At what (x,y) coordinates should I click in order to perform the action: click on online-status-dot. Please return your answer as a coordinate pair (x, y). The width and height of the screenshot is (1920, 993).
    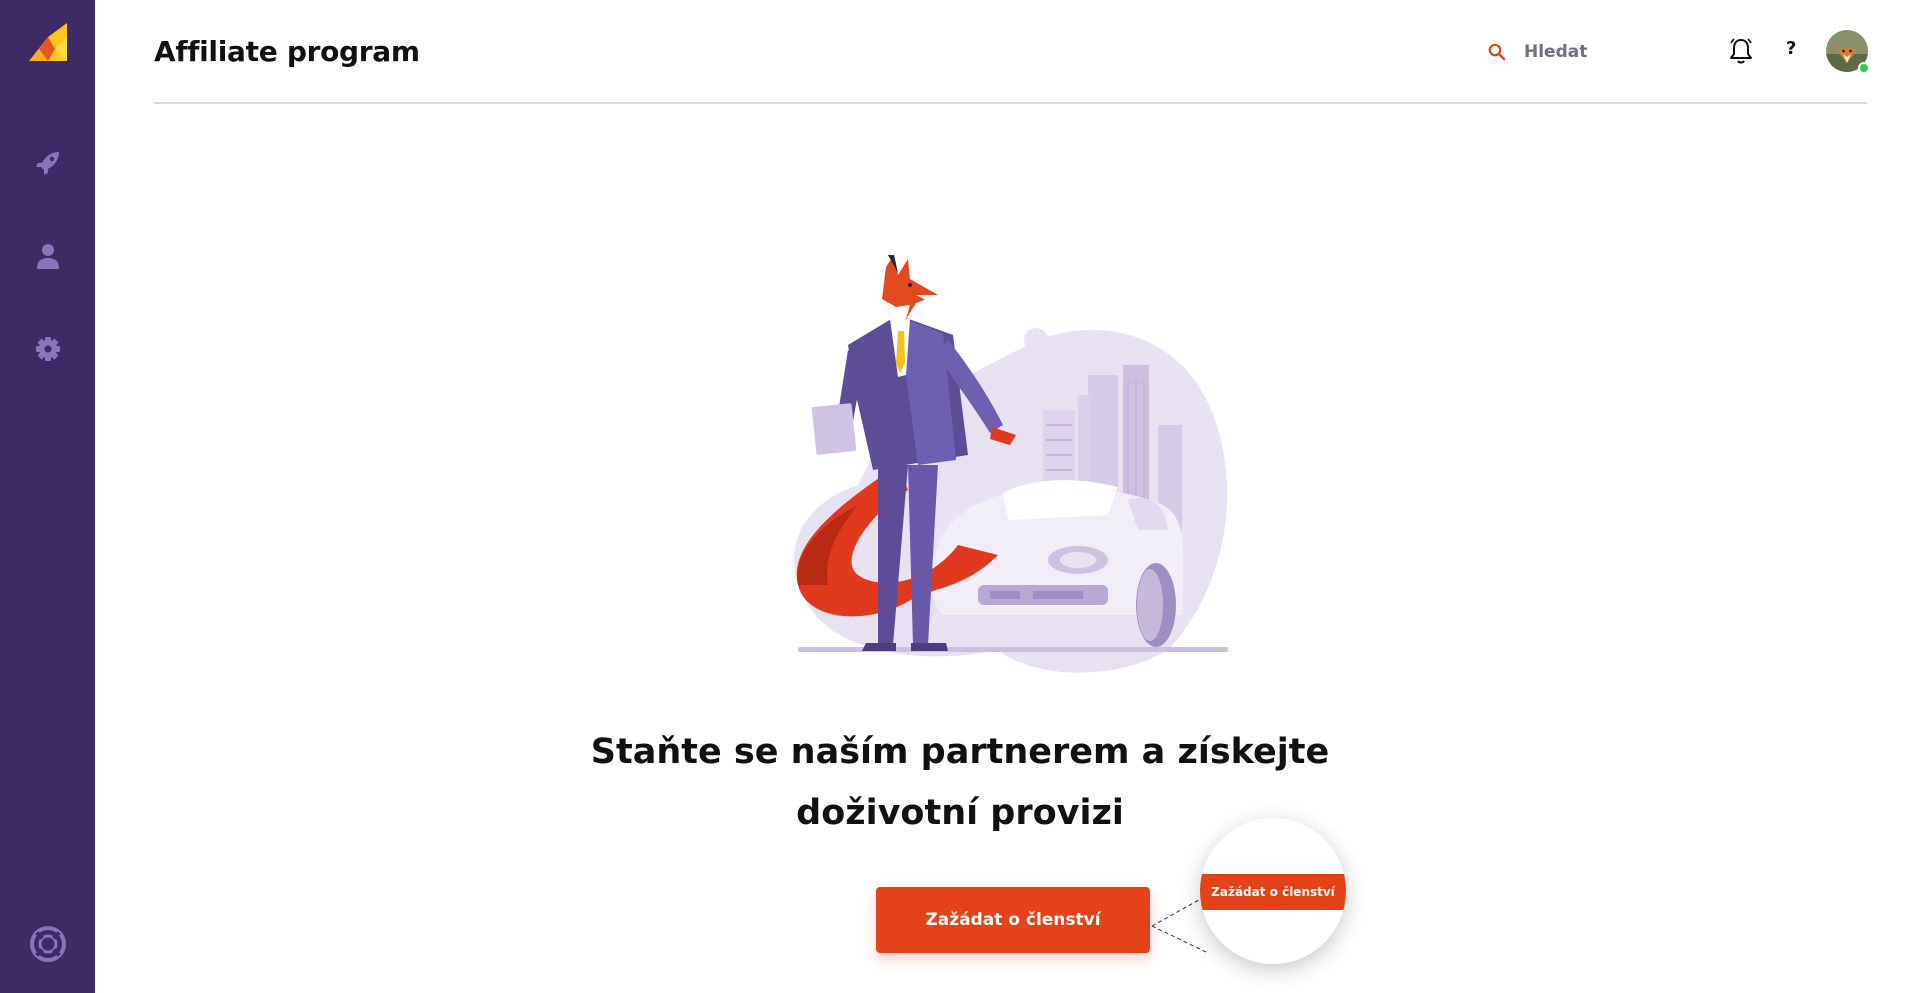
    Looking at the image, I should click on (1864, 68).